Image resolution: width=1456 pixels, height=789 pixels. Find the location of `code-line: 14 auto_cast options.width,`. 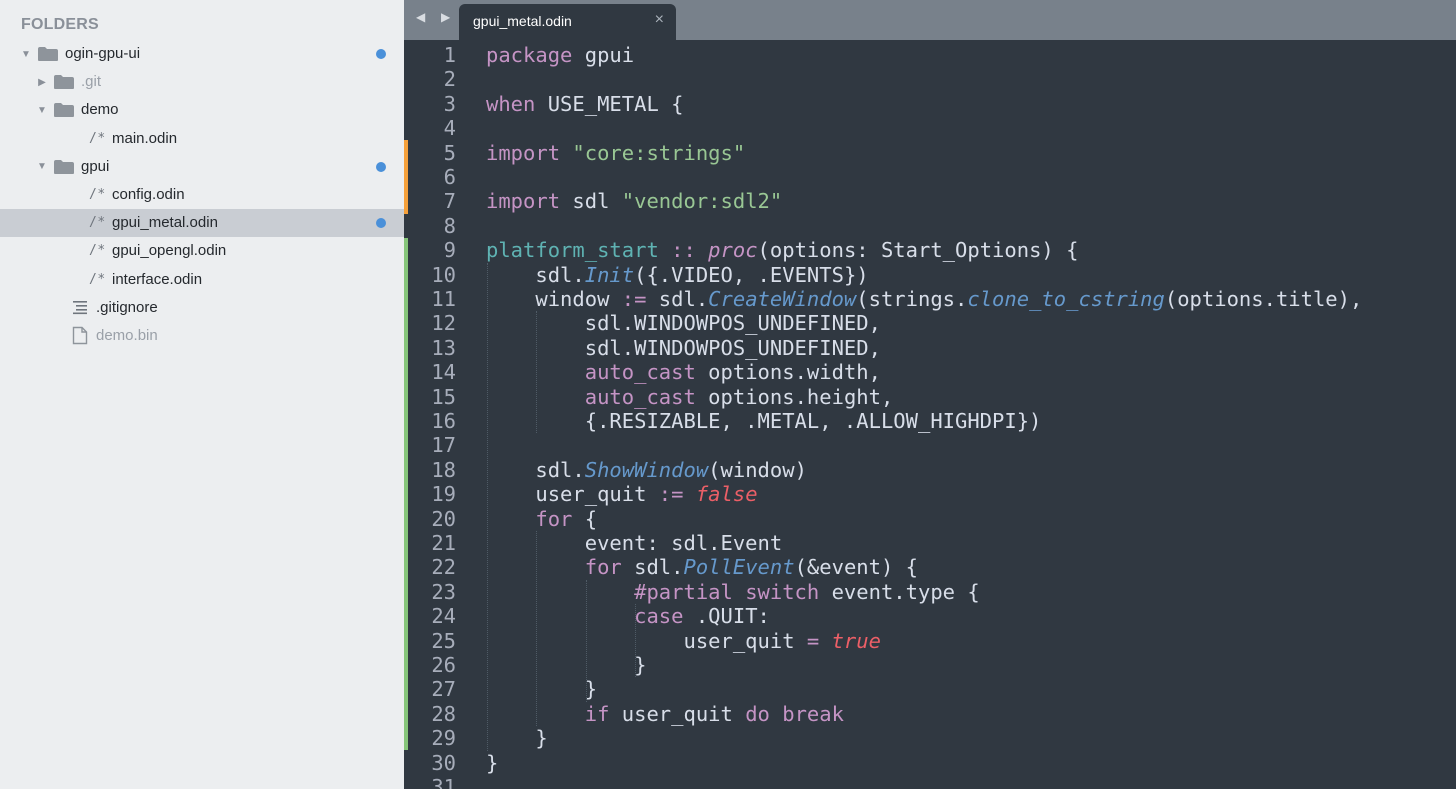

code-line: 14 auto_cast options.width, is located at coordinates (930, 372).